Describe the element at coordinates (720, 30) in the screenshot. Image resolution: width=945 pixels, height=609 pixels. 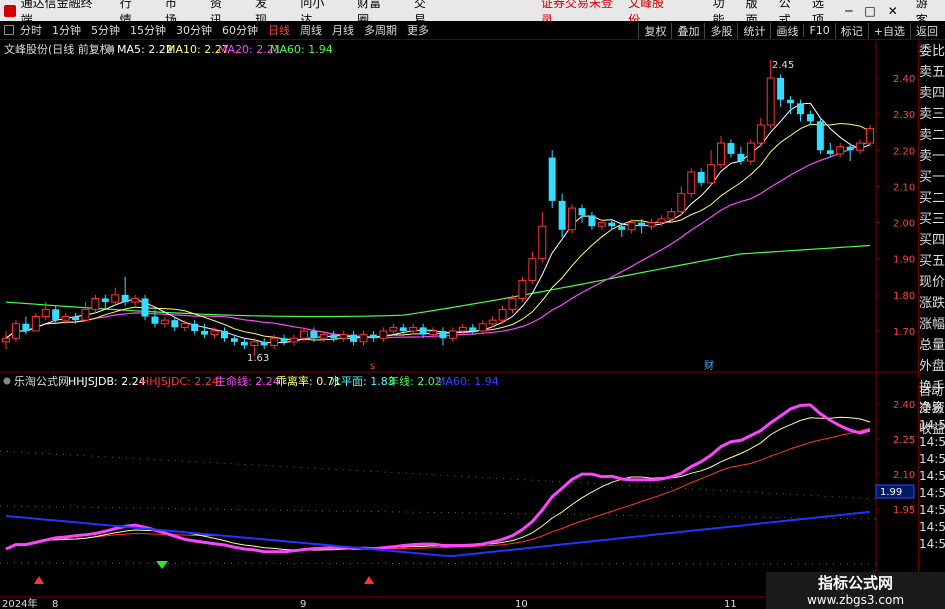
I see `multi-stock-button: 多股` at that location.